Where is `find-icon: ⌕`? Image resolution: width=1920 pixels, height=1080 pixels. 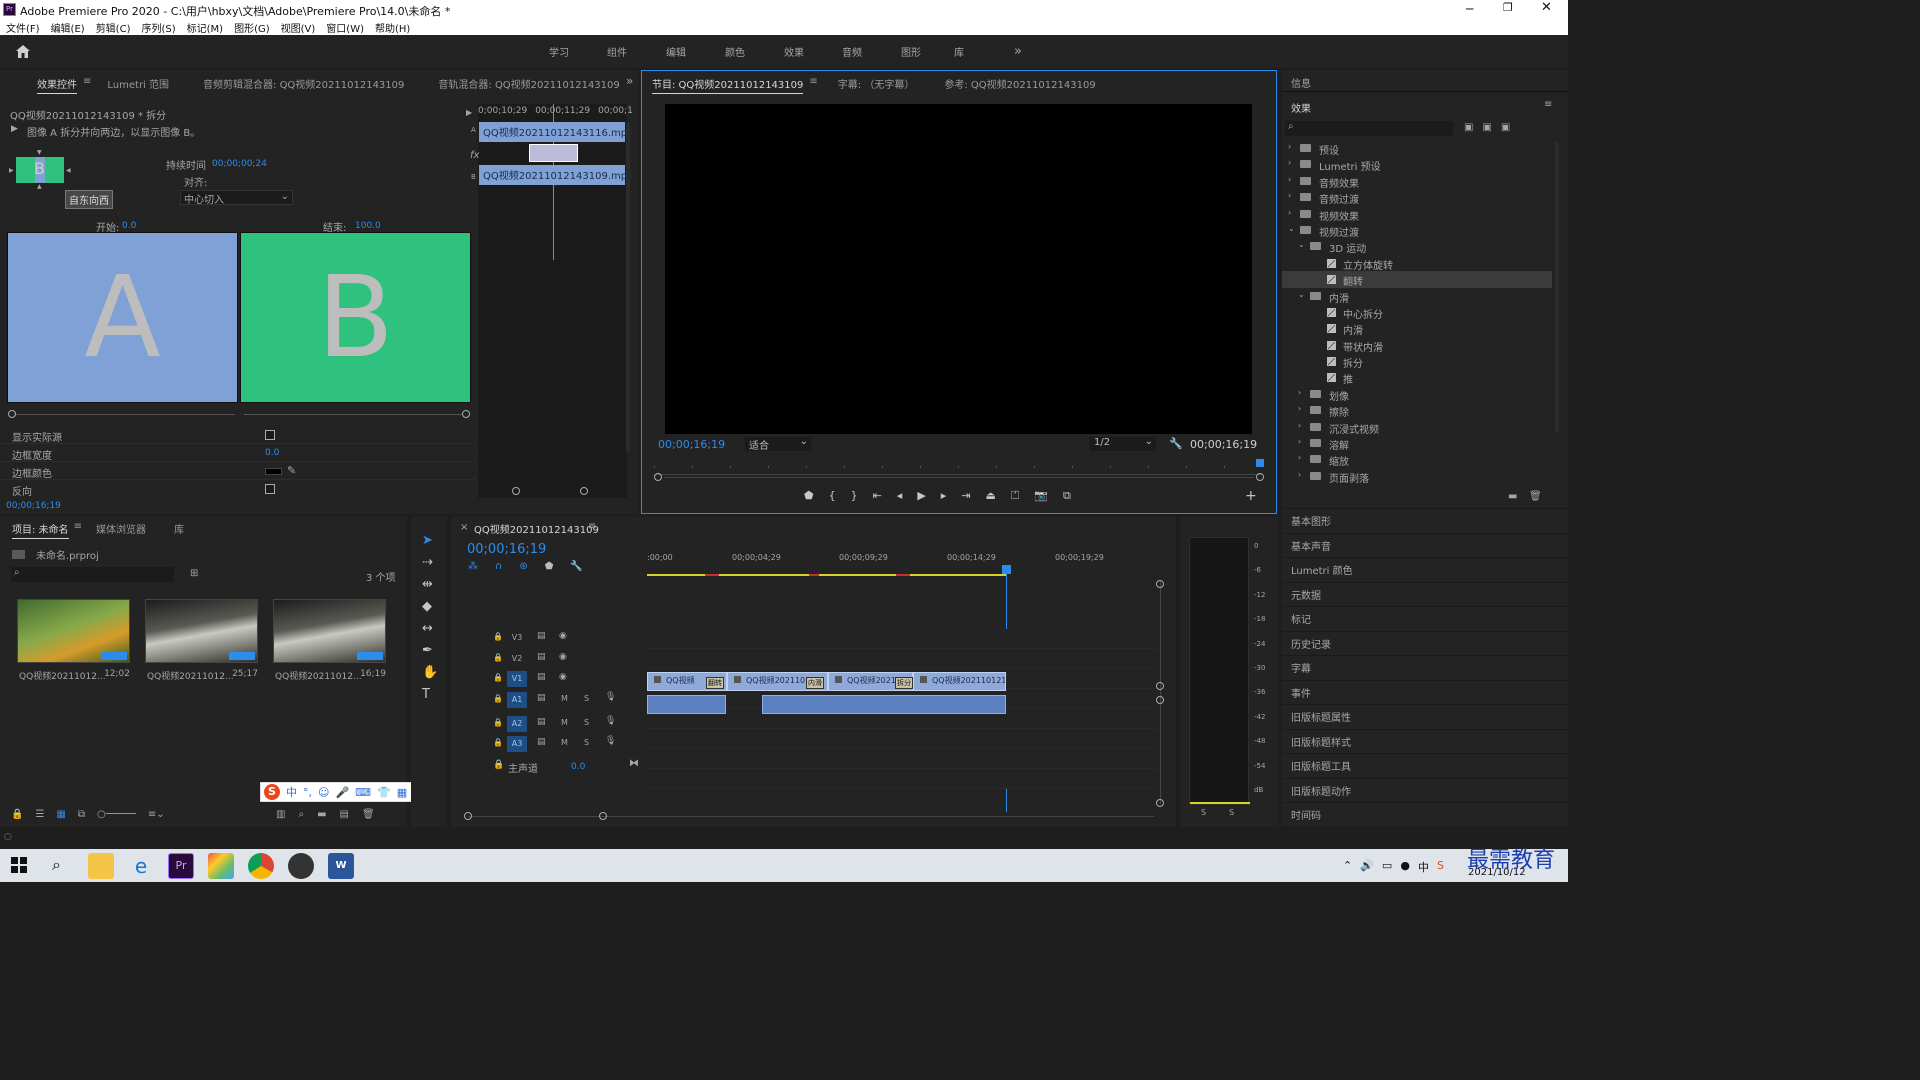
find-icon: ⌕ is located at coordinates (301, 814).